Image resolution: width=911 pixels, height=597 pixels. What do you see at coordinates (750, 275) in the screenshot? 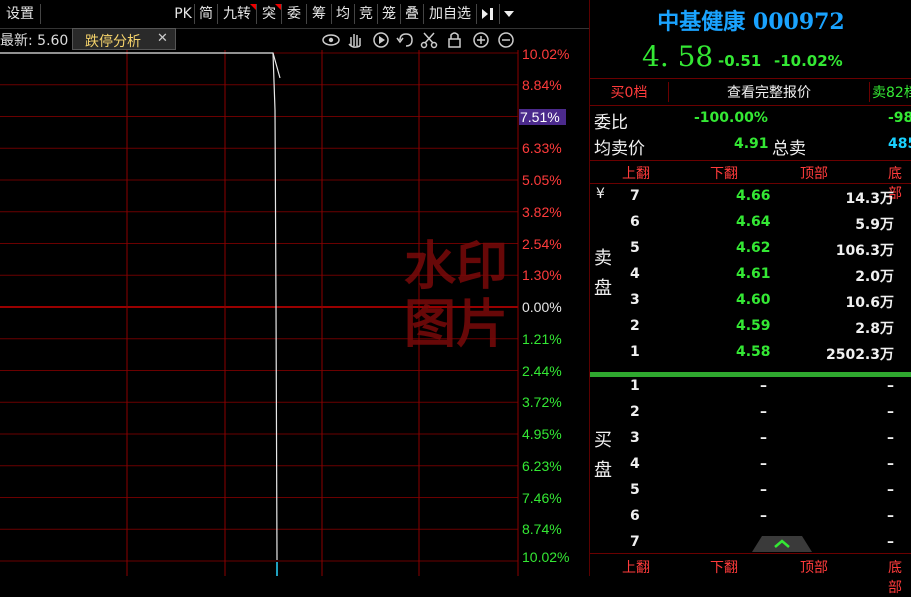
I see `sell-level-row: 4 4.61 2.0万` at bounding box center [750, 275].